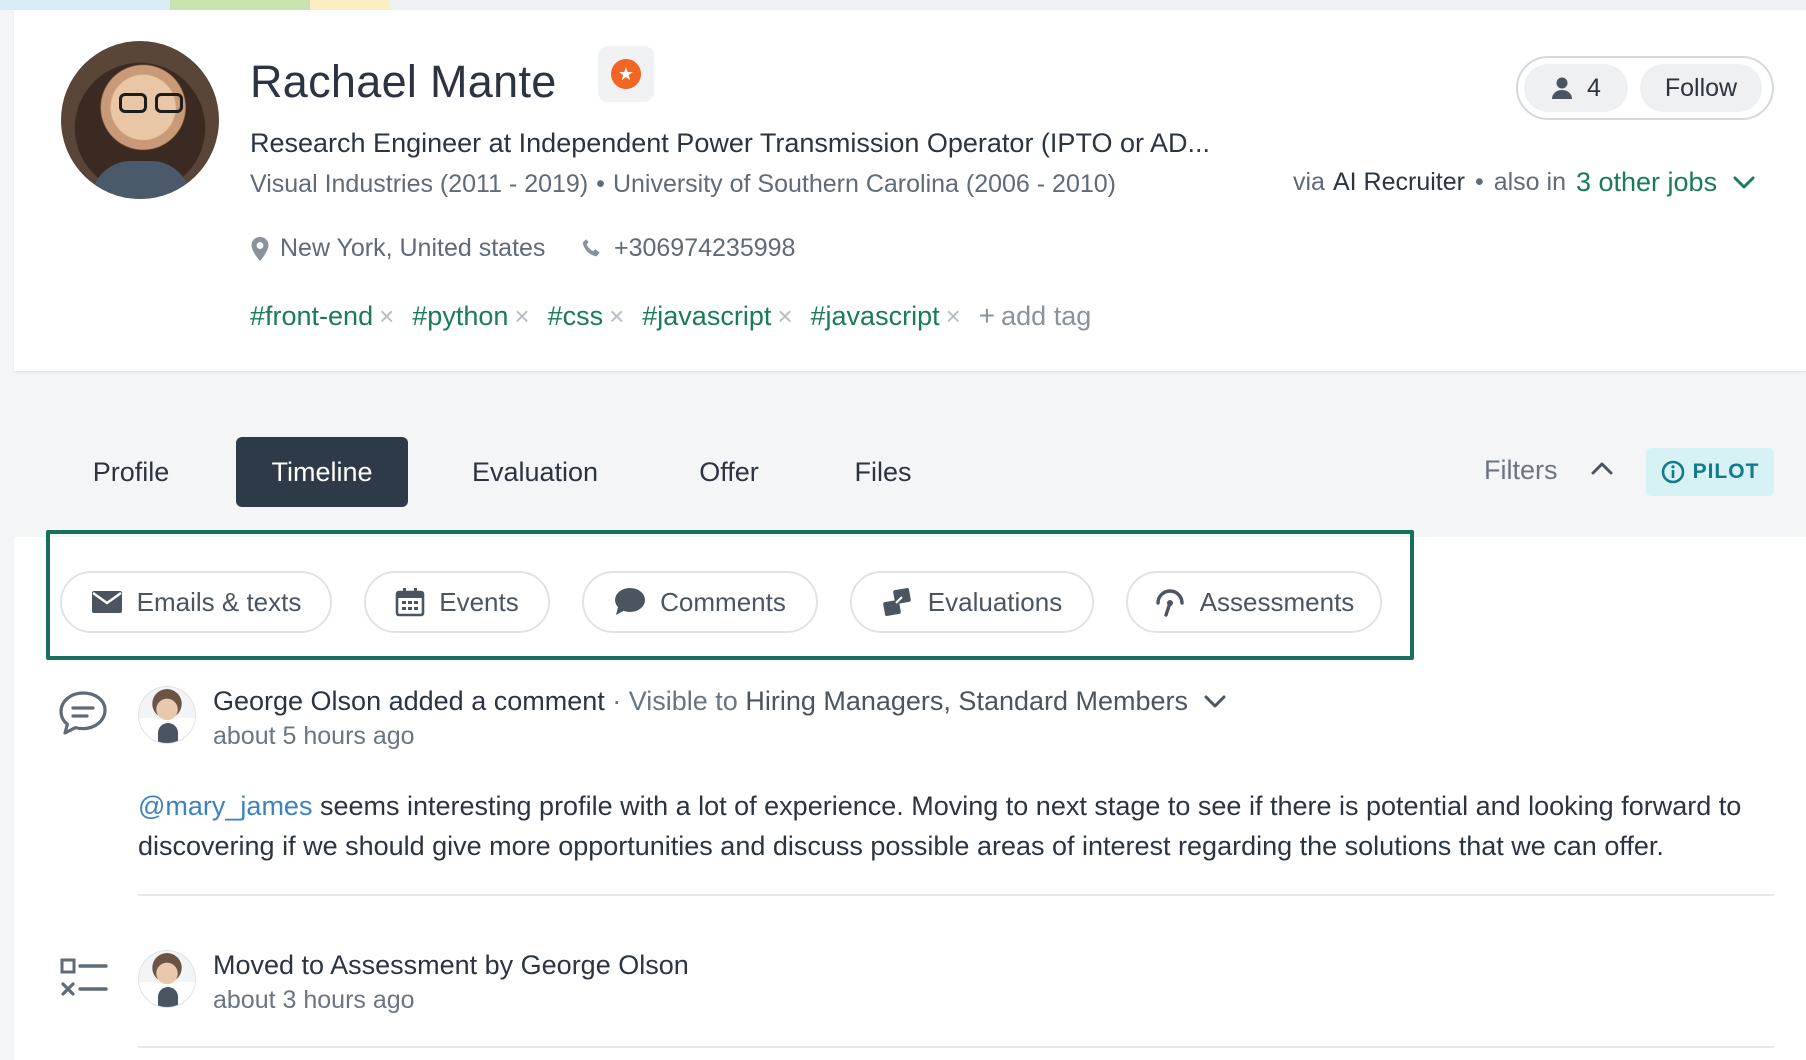 The image size is (1806, 1060). What do you see at coordinates (723, 601) in the screenshot?
I see `filter-chip-label: Comments` at bounding box center [723, 601].